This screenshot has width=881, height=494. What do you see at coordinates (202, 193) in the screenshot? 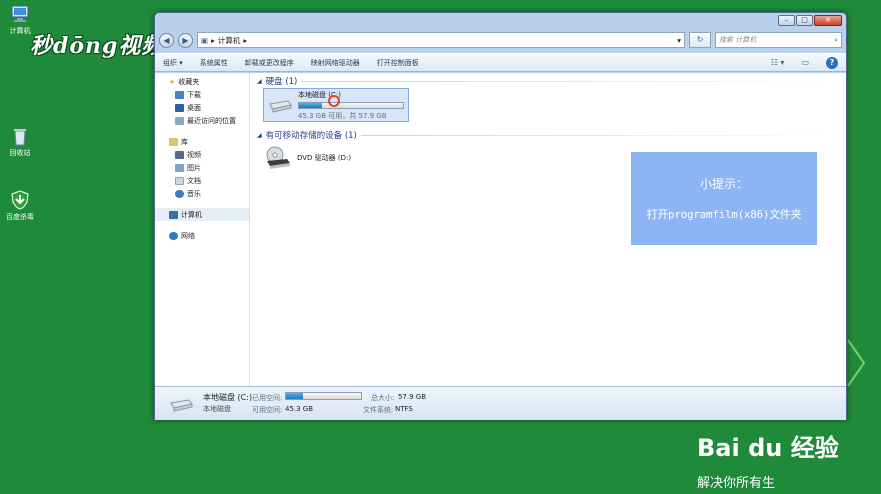
I see `sidebar-item-music: 音乐` at bounding box center [202, 193].